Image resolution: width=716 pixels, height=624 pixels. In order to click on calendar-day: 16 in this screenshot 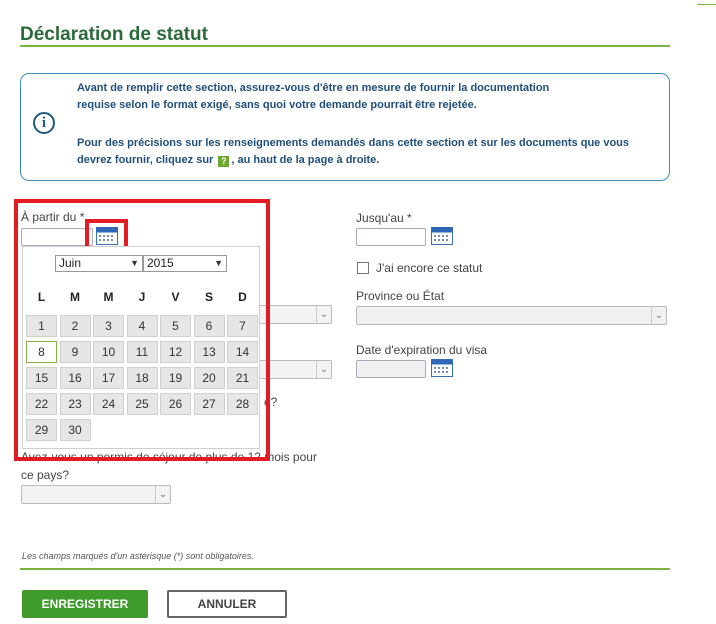, I will do `click(75, 378)`.